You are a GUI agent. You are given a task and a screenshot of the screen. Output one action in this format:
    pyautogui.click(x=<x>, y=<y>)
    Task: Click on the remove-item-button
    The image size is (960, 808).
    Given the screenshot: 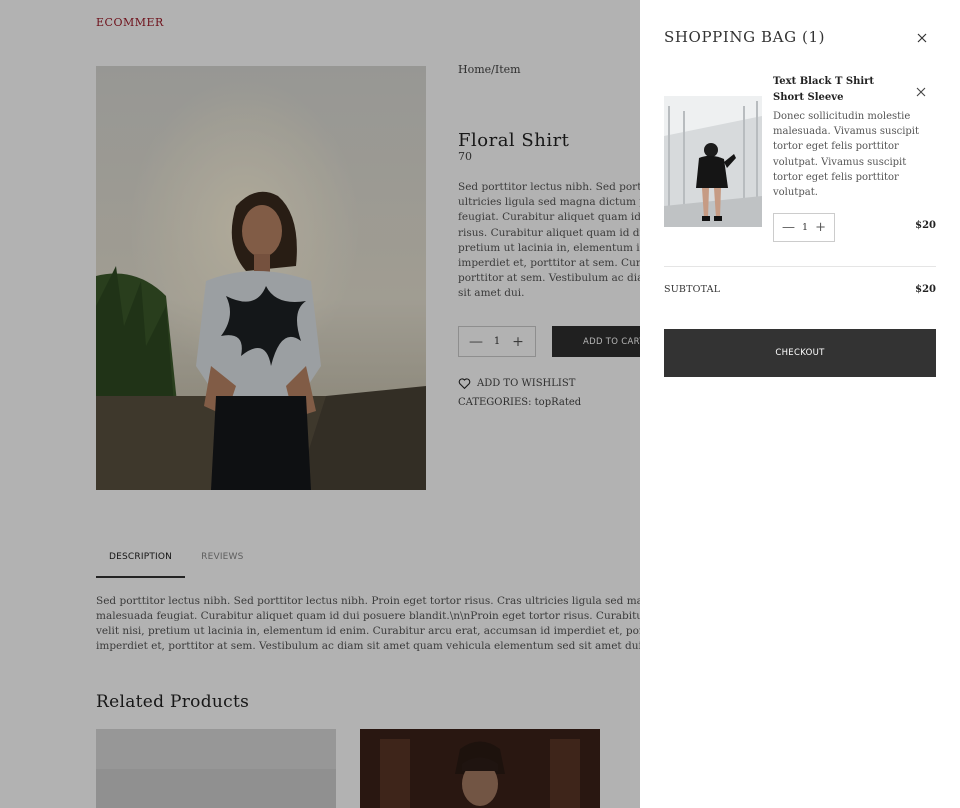 What is the action you would take?
    pyautogui.click(x=921, y=91)
    